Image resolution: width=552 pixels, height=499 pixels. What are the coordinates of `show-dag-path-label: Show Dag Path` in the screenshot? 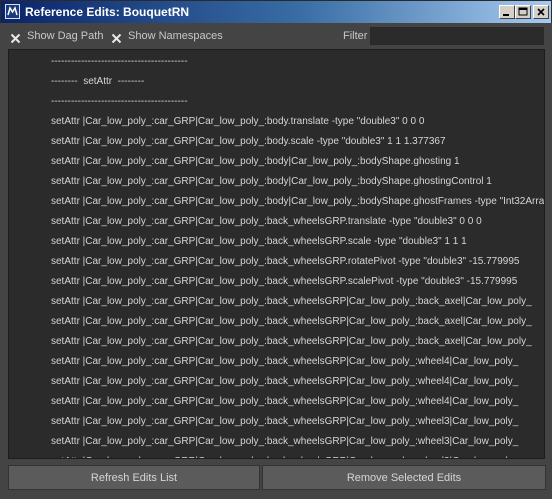 It's located at (65, 36).